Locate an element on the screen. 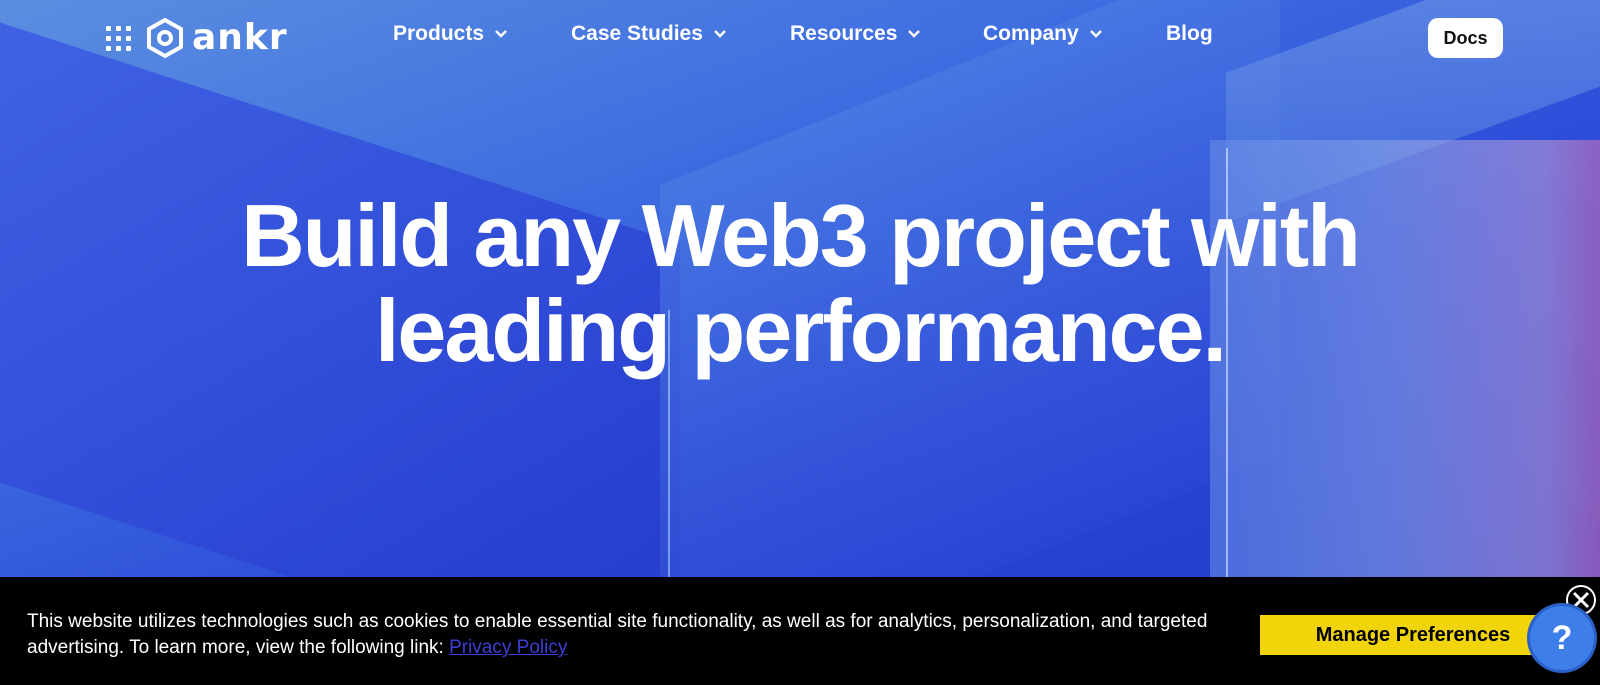 Image resolution: width=1600 pixels, height=685 pixels. question-mark-icon: ? is located at coordinates (1562, 637).